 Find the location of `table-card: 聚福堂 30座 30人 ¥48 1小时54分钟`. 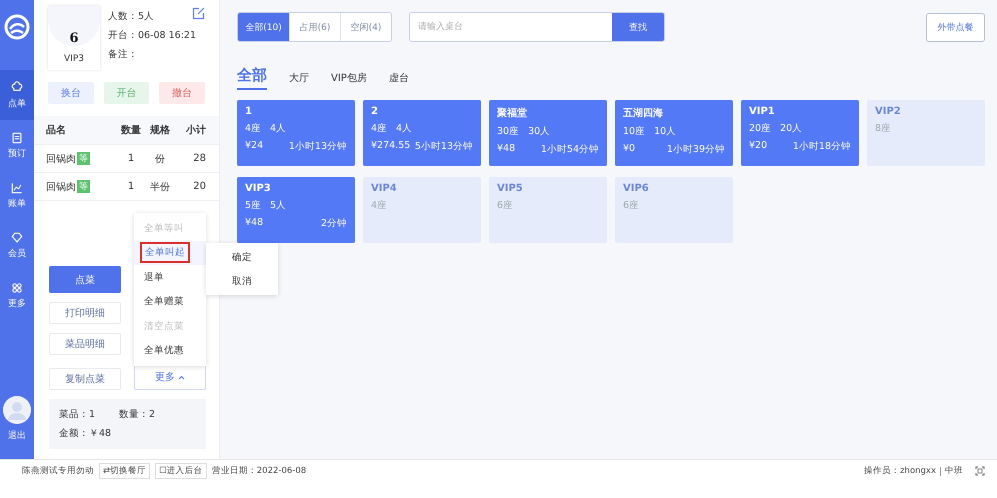

table-card: 聚福堂 30座 30人 ¥48 1小时54分钟 is located at coordinates (548, 133).